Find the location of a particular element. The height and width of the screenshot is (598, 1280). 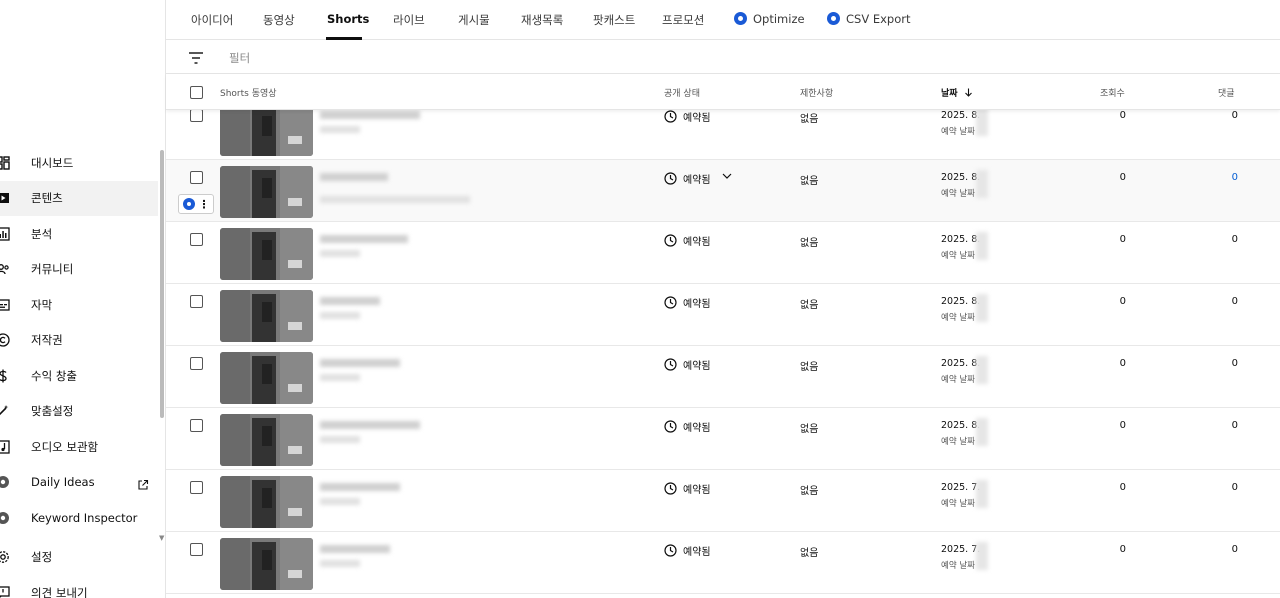

row-extension-menu: ⋮ is located at coordinates (196, 204).